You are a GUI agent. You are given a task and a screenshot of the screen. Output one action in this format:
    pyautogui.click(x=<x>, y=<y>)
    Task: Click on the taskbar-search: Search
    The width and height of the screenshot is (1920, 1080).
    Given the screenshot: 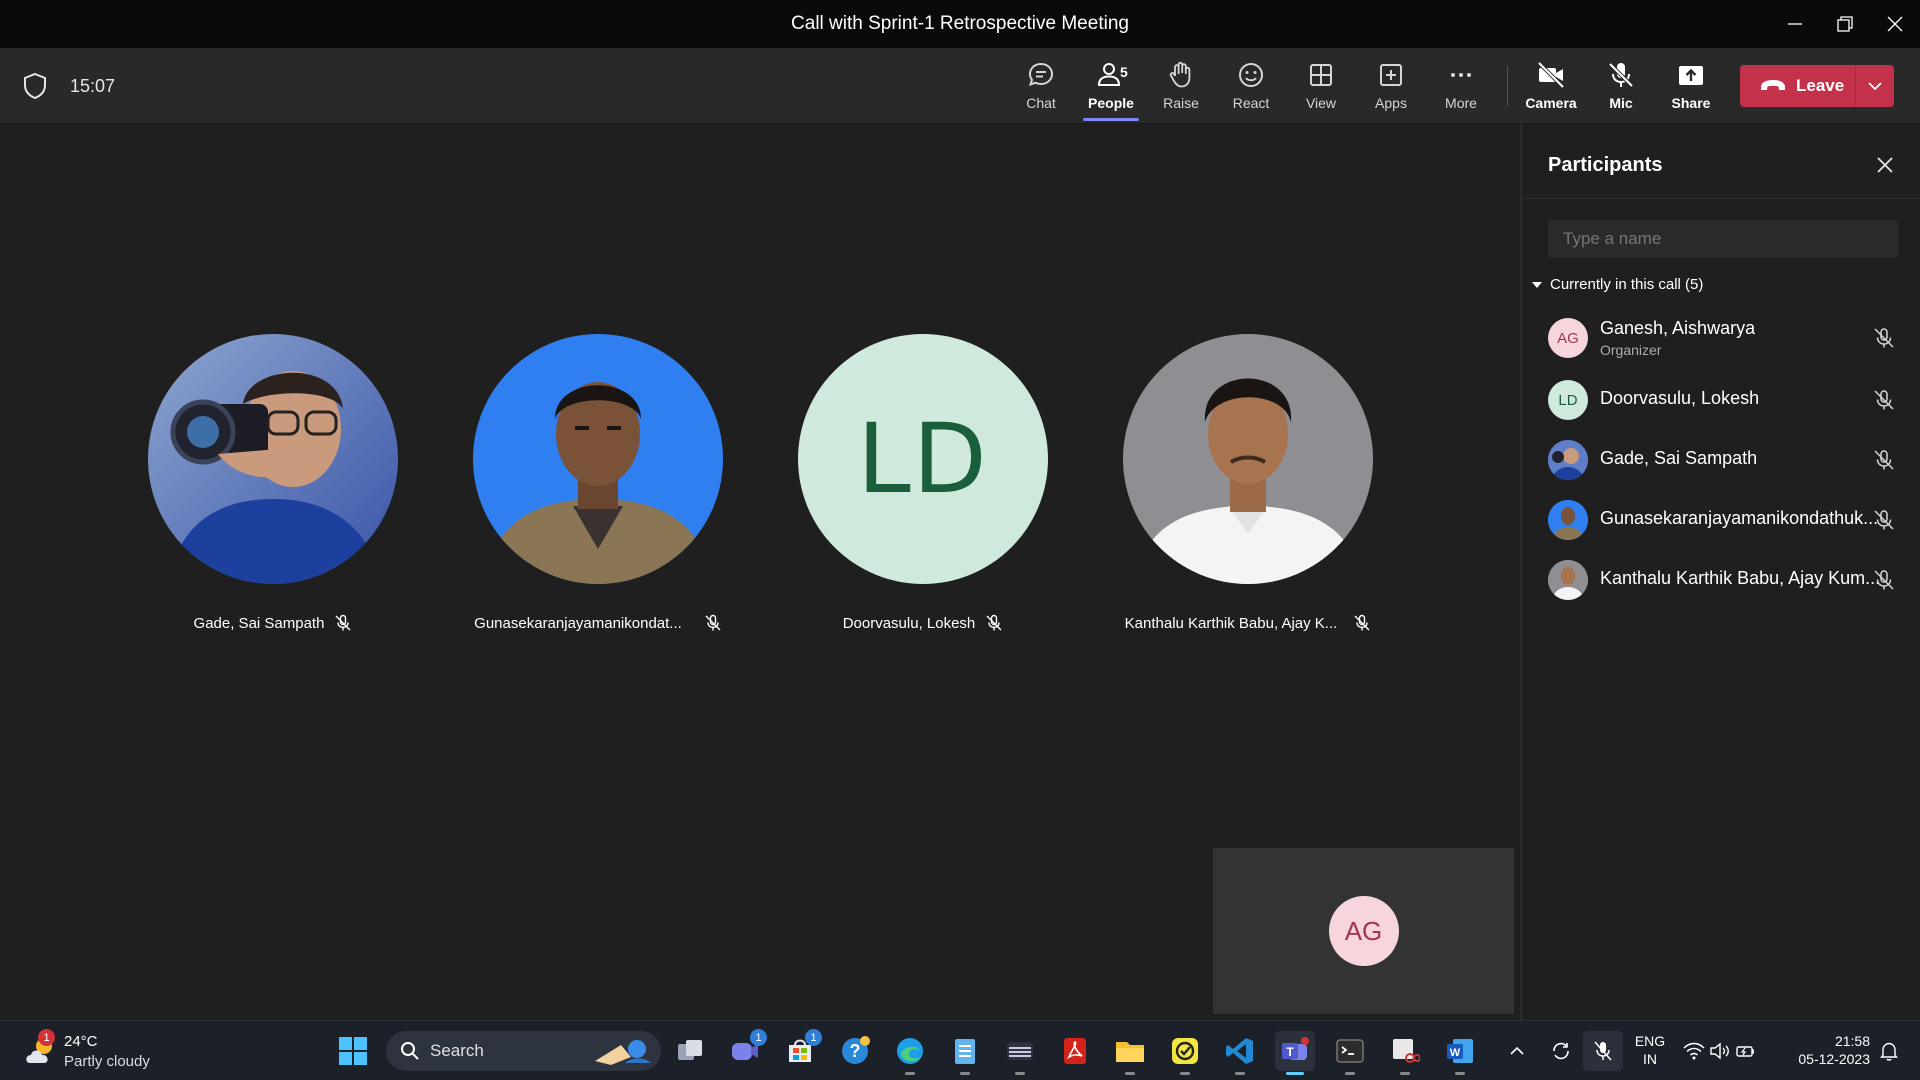 What is the action you would take?
    pyautogui.click(x=523, y=1051)
    